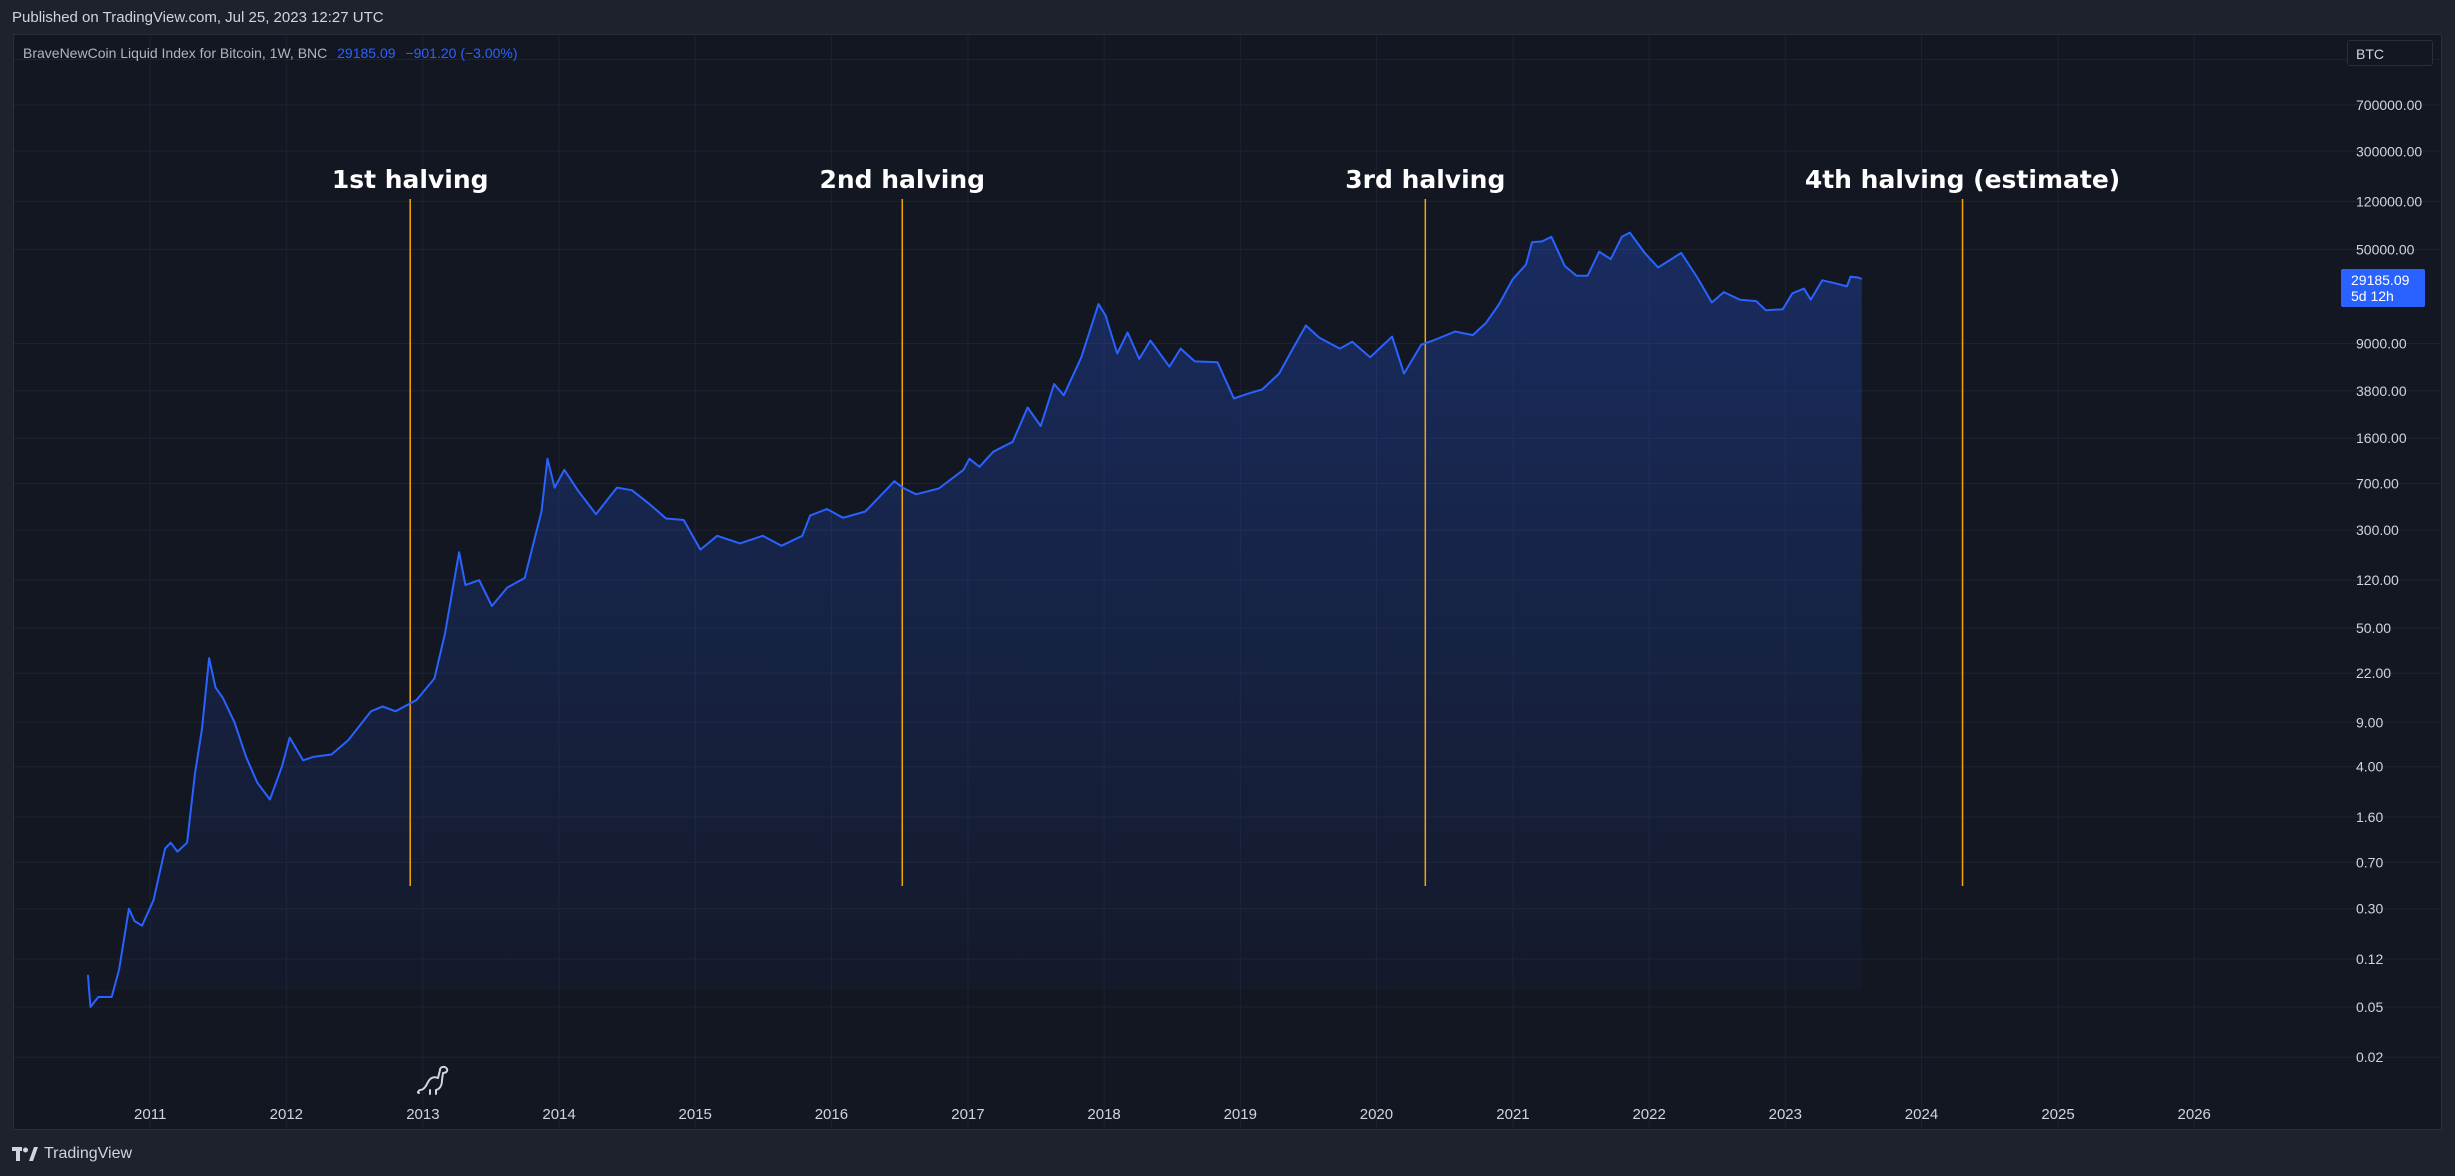  I want to click on last-price-tag: 29185.095d 12h, so click(2383, 288).